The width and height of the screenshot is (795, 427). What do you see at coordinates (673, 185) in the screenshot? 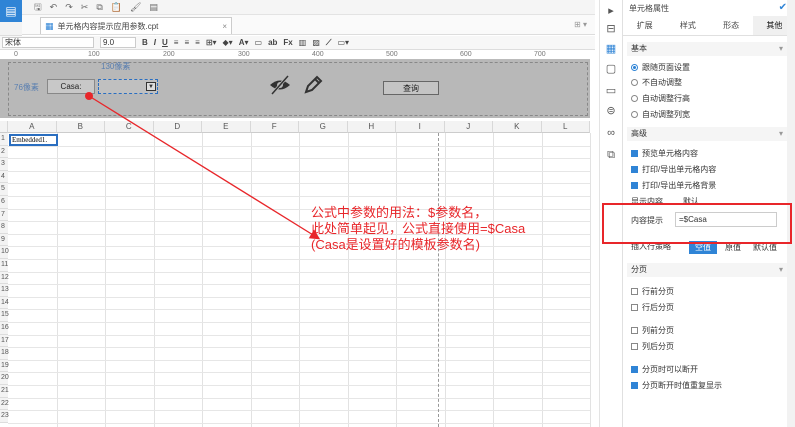
I see `check-print-bg: 打印/导出单元格背景` at bounding box center [673, 185].